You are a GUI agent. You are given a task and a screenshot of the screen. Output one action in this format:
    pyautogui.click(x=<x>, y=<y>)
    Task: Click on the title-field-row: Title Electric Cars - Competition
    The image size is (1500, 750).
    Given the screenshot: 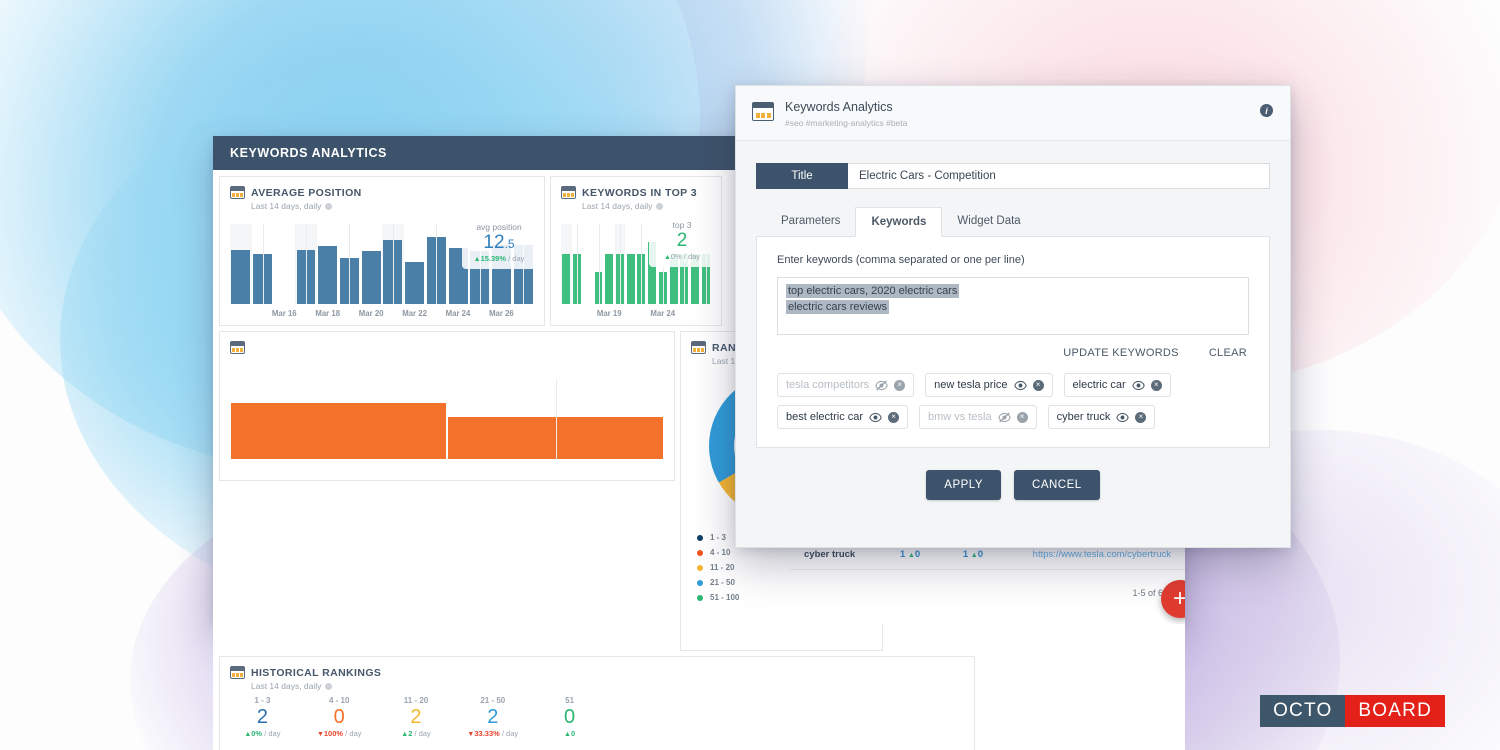 What is the action you would take?
    pyautogui.click(x=1013, y=176)
    